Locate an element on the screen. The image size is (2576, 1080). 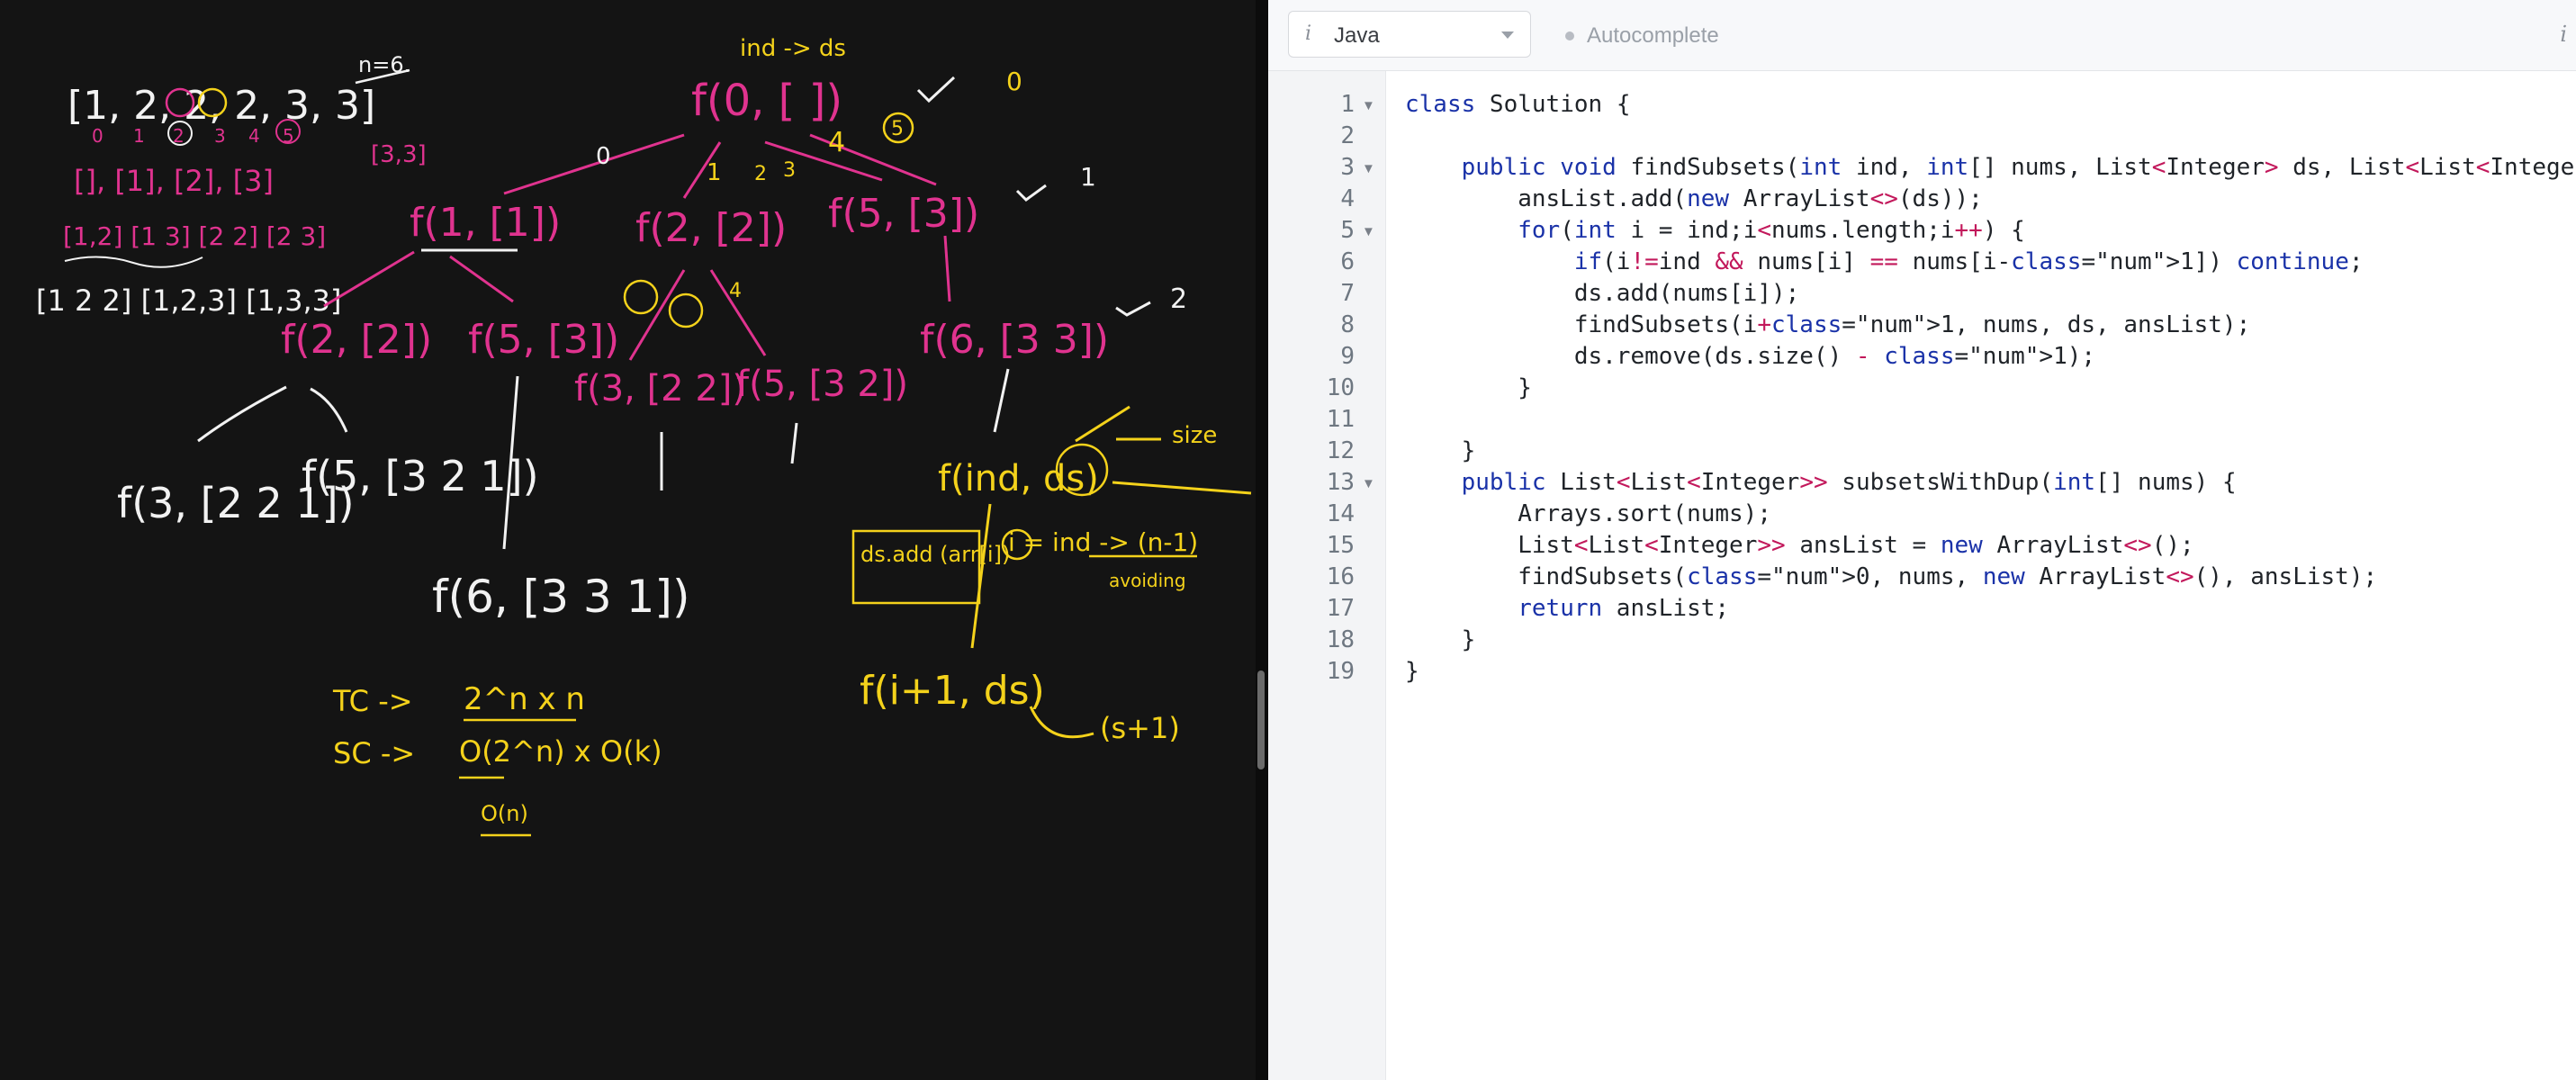
edge-label-4b: 4 is located at coordinates (735, 291).